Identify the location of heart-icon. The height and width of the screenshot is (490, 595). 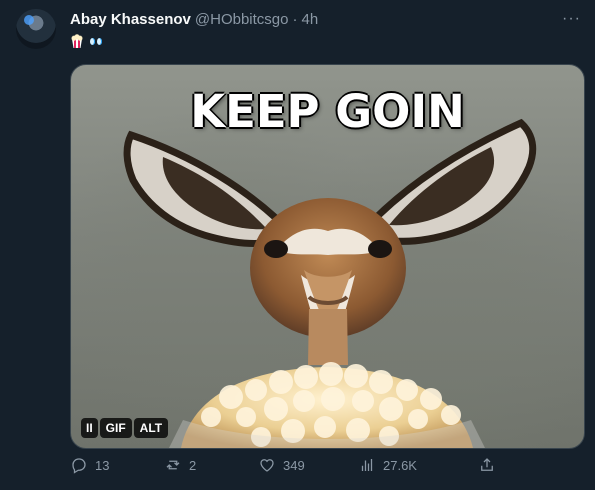
(267, 465).